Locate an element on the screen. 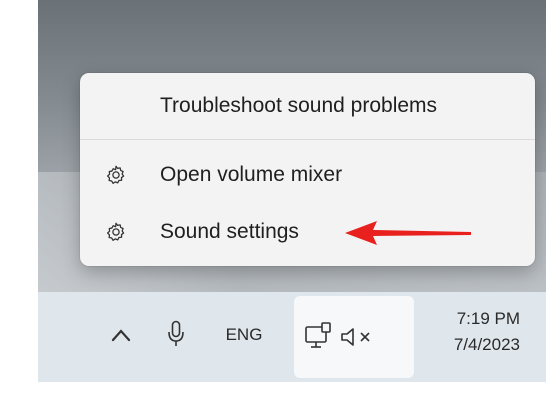 This screenshot has width=546, height=408. menu-item-troubleshoot: Troubleshoot sound problems is located at coordinates (307, 106).